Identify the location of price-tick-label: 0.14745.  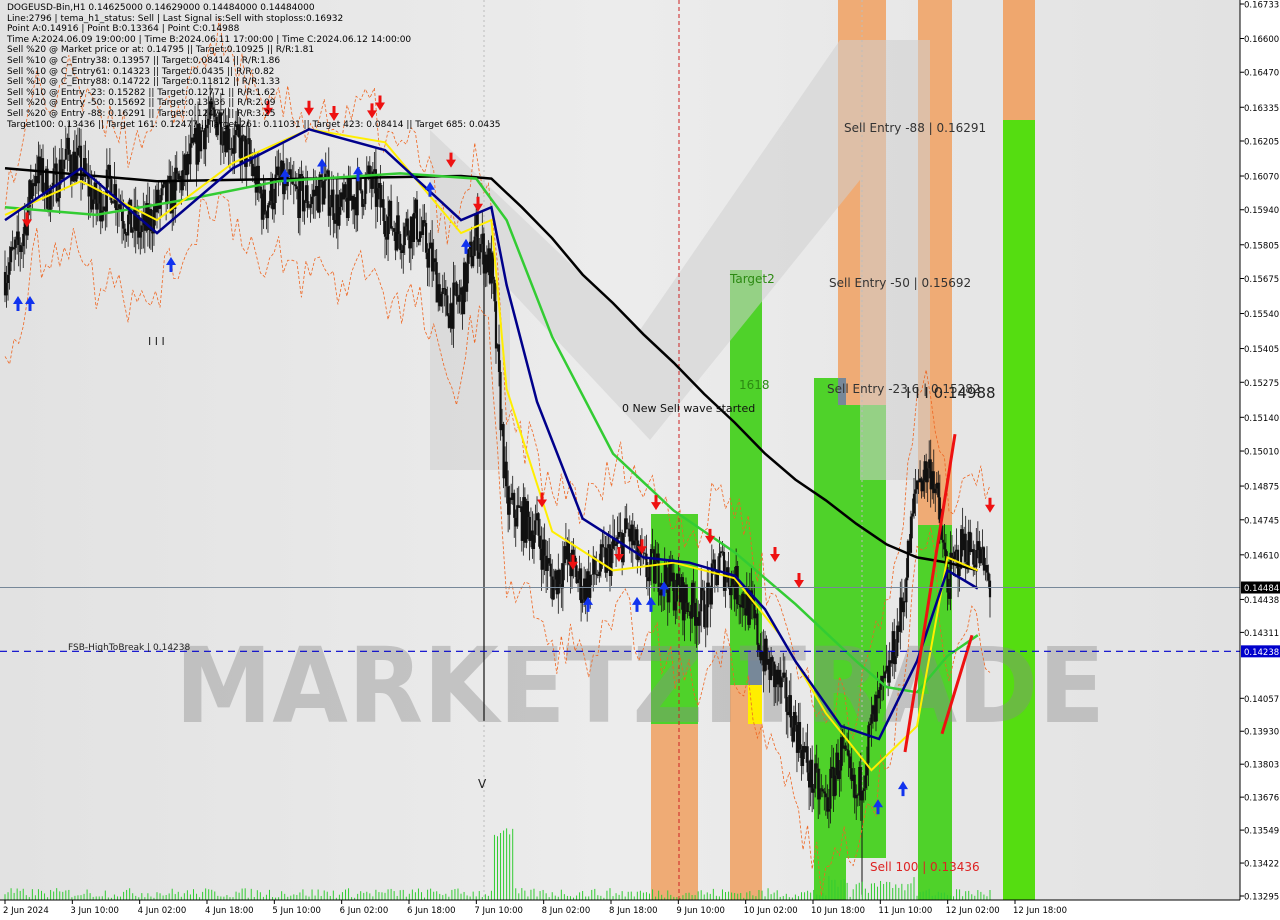
(1261, 521).